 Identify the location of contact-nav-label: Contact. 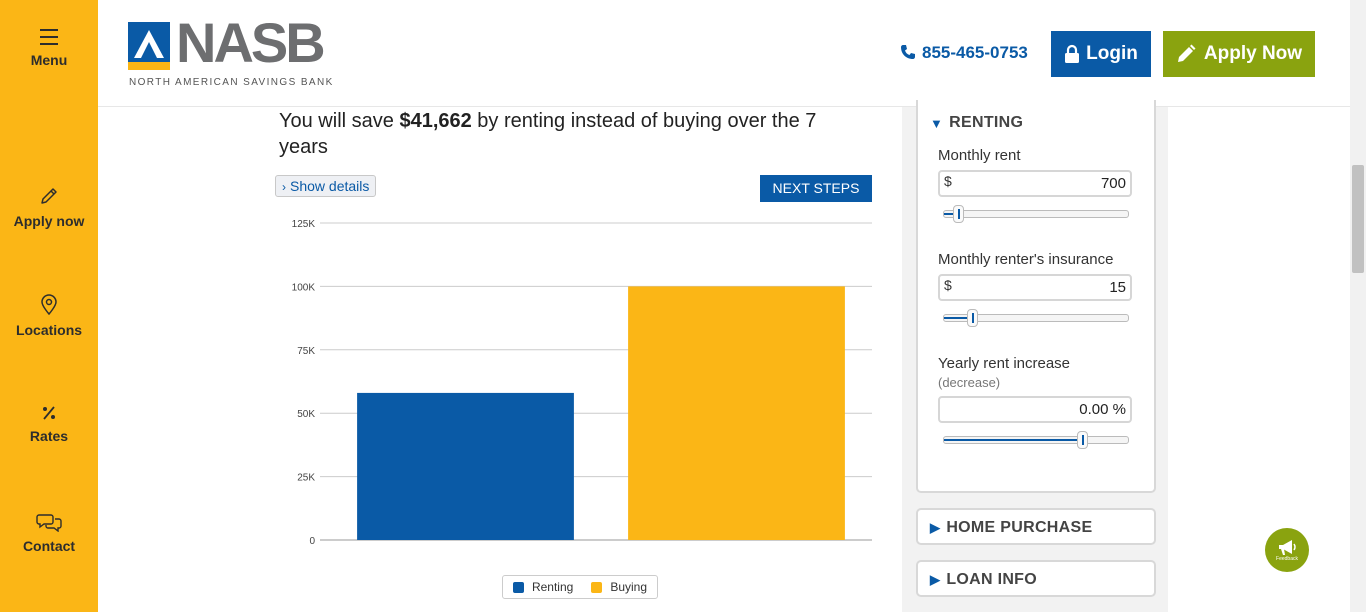
(49, 546).